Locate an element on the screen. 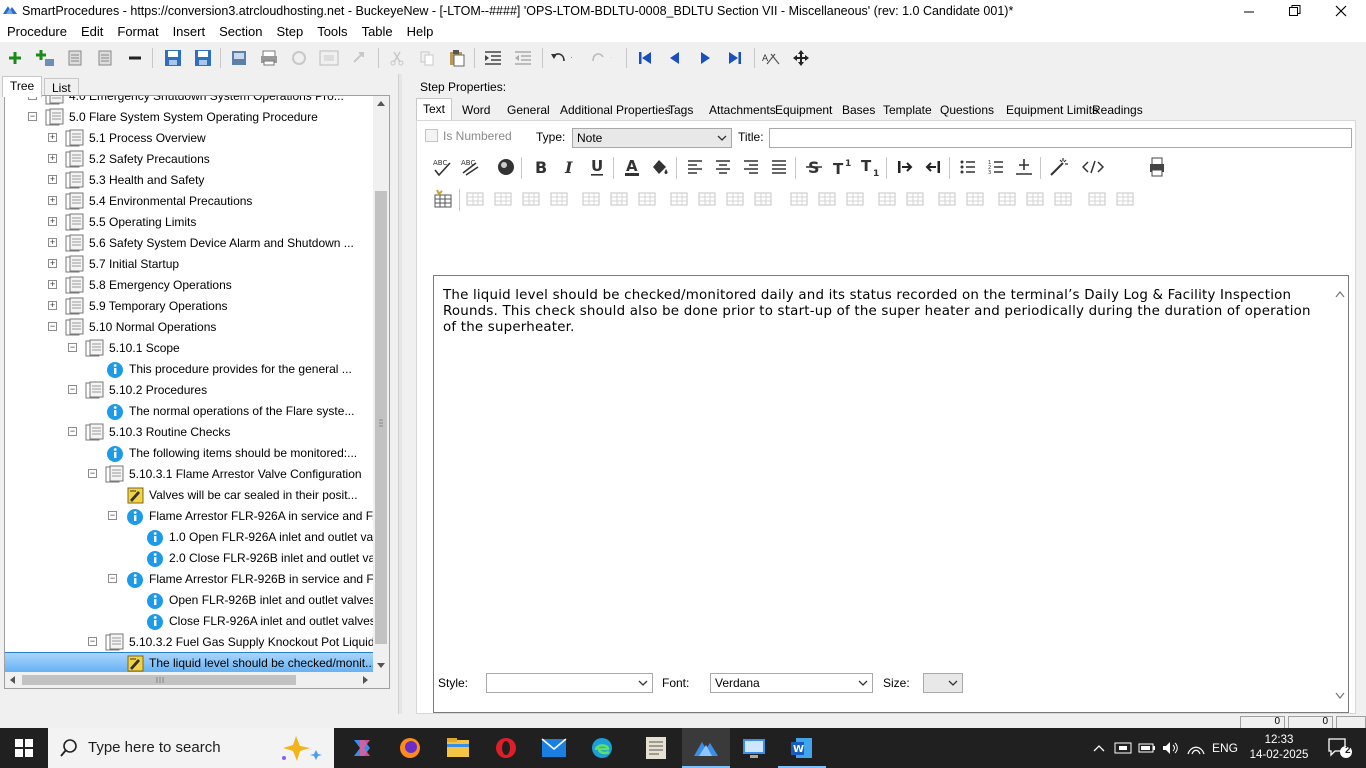 This screenshot has height=768, width=1366. spellcheck-icon: ABC is located at coordinates (443, 167).